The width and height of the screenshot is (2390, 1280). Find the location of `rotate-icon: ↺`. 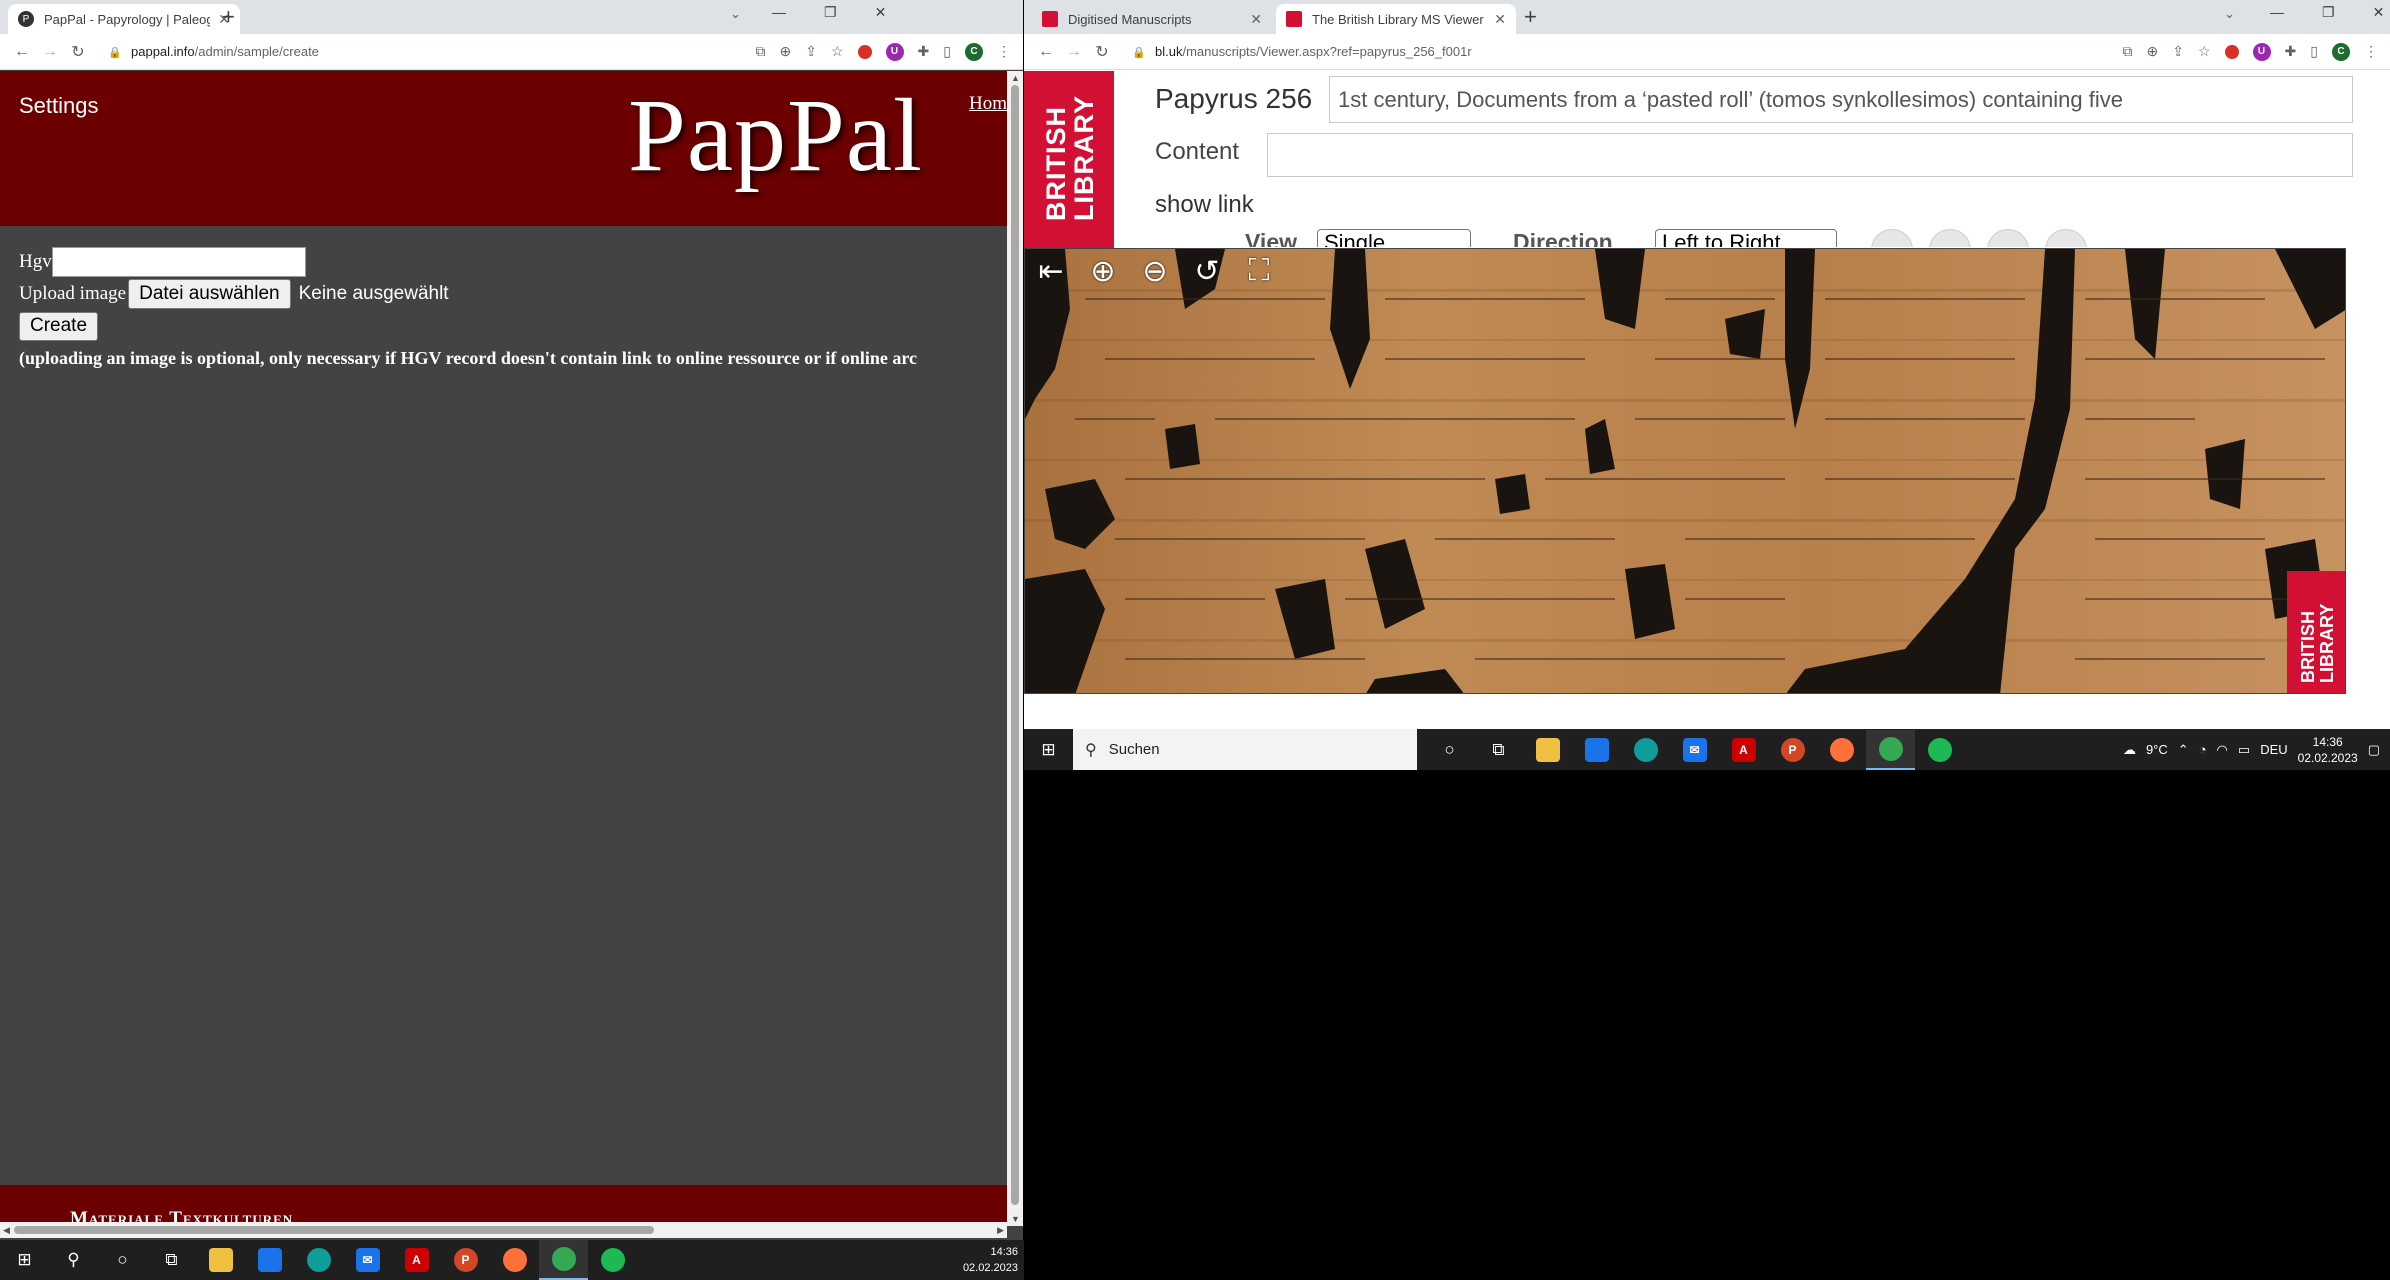

rotate-icon: ↺ is located at coordinates (1207, 271).